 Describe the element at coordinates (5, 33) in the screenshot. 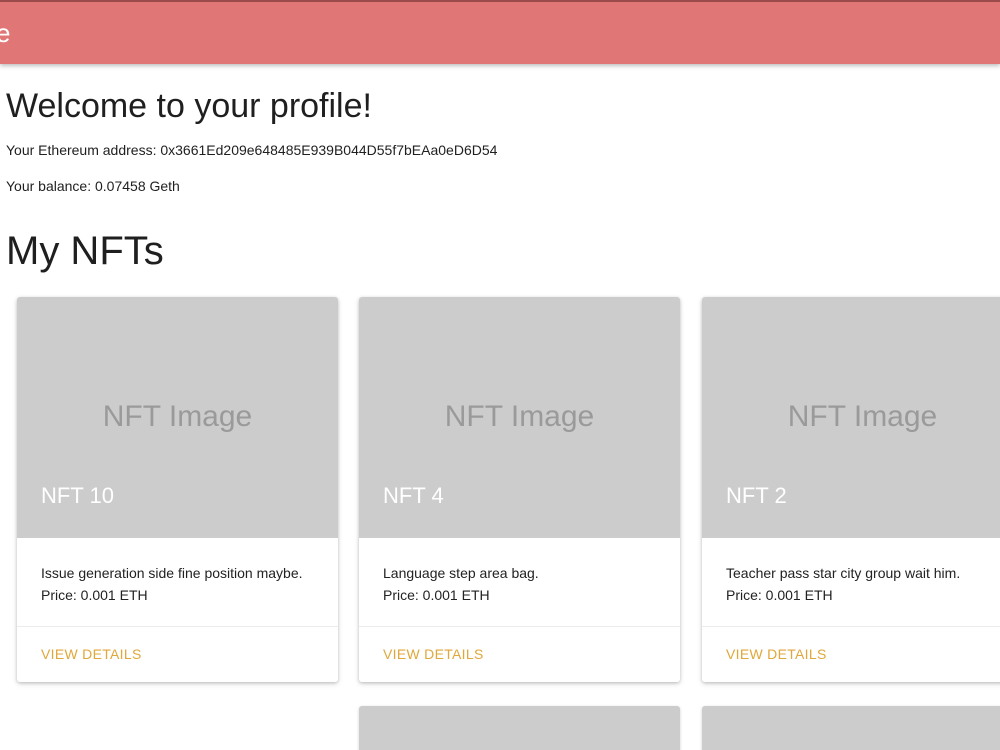

I see `app-title: e` at that location.